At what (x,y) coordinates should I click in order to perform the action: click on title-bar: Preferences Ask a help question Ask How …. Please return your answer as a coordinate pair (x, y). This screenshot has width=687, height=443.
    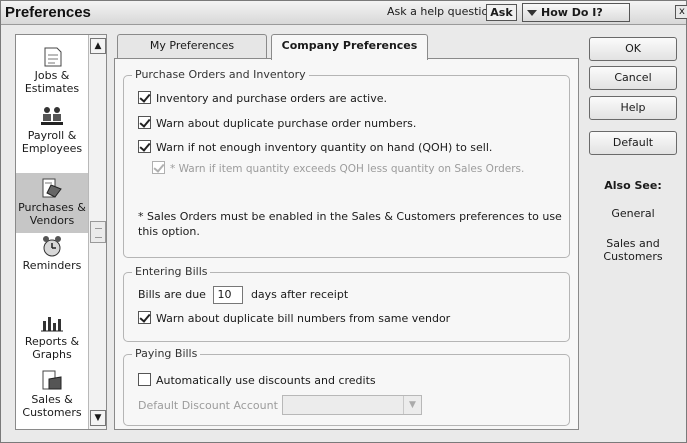
    Looking at the image, I should click on (344, 13).